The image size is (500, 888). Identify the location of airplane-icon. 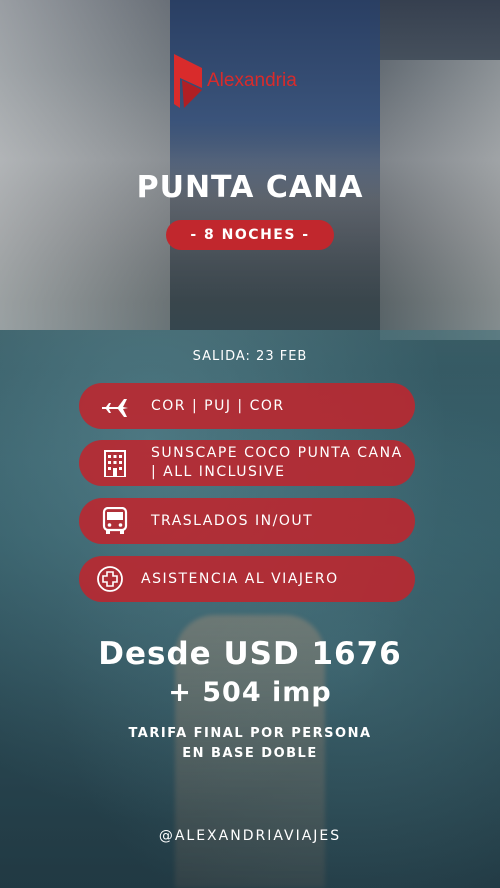
(115, 406).